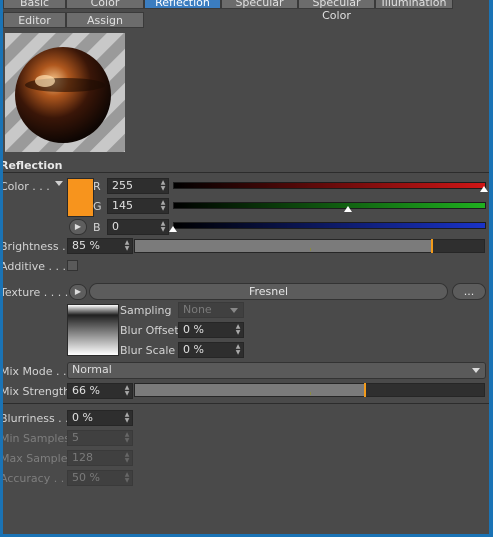  Describe the element at coordinates (37, 391) in the screenshot. I see `mix-strength-label: Mix Strength` at that location.